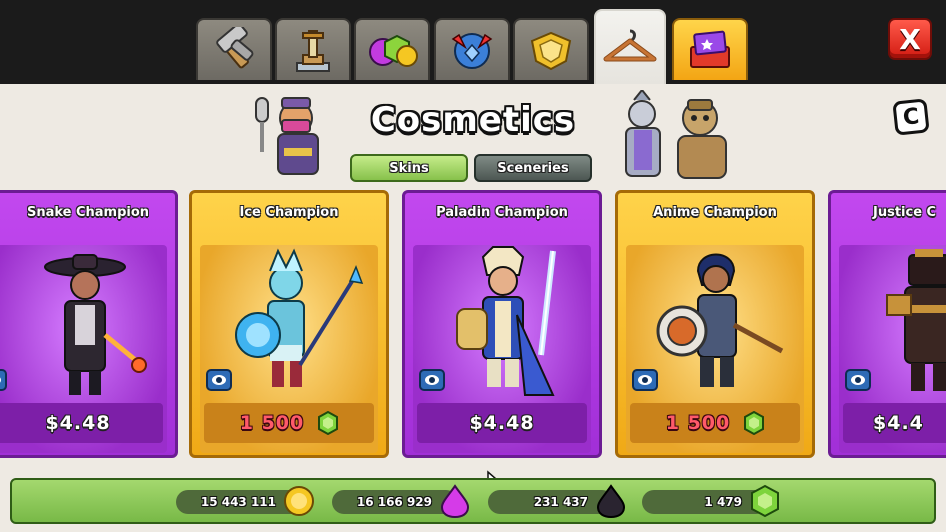 The height and width of the screenshot is (532, 946). Describe the element at coordinates (898, 423) in the screenshot. I see `price-label: $4.4` at that location.